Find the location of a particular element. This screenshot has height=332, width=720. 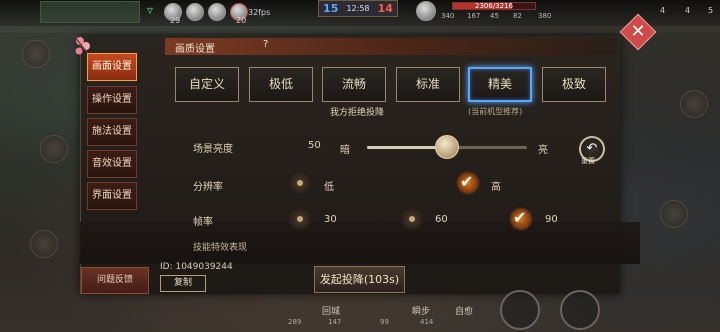

close-icon: ✕ is located at coordinates (638, 31).